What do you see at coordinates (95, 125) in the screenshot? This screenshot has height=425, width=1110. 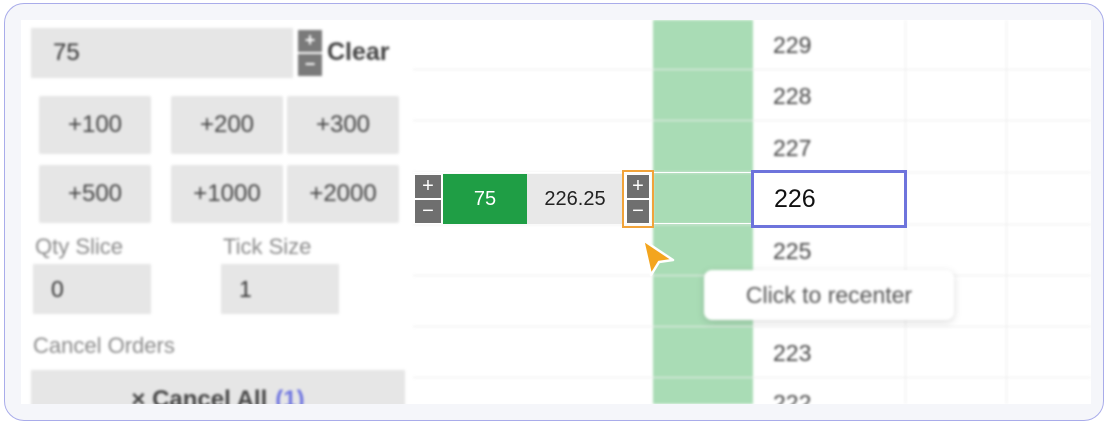 I see `preset-button: +100` at bounding box center [95, 125].